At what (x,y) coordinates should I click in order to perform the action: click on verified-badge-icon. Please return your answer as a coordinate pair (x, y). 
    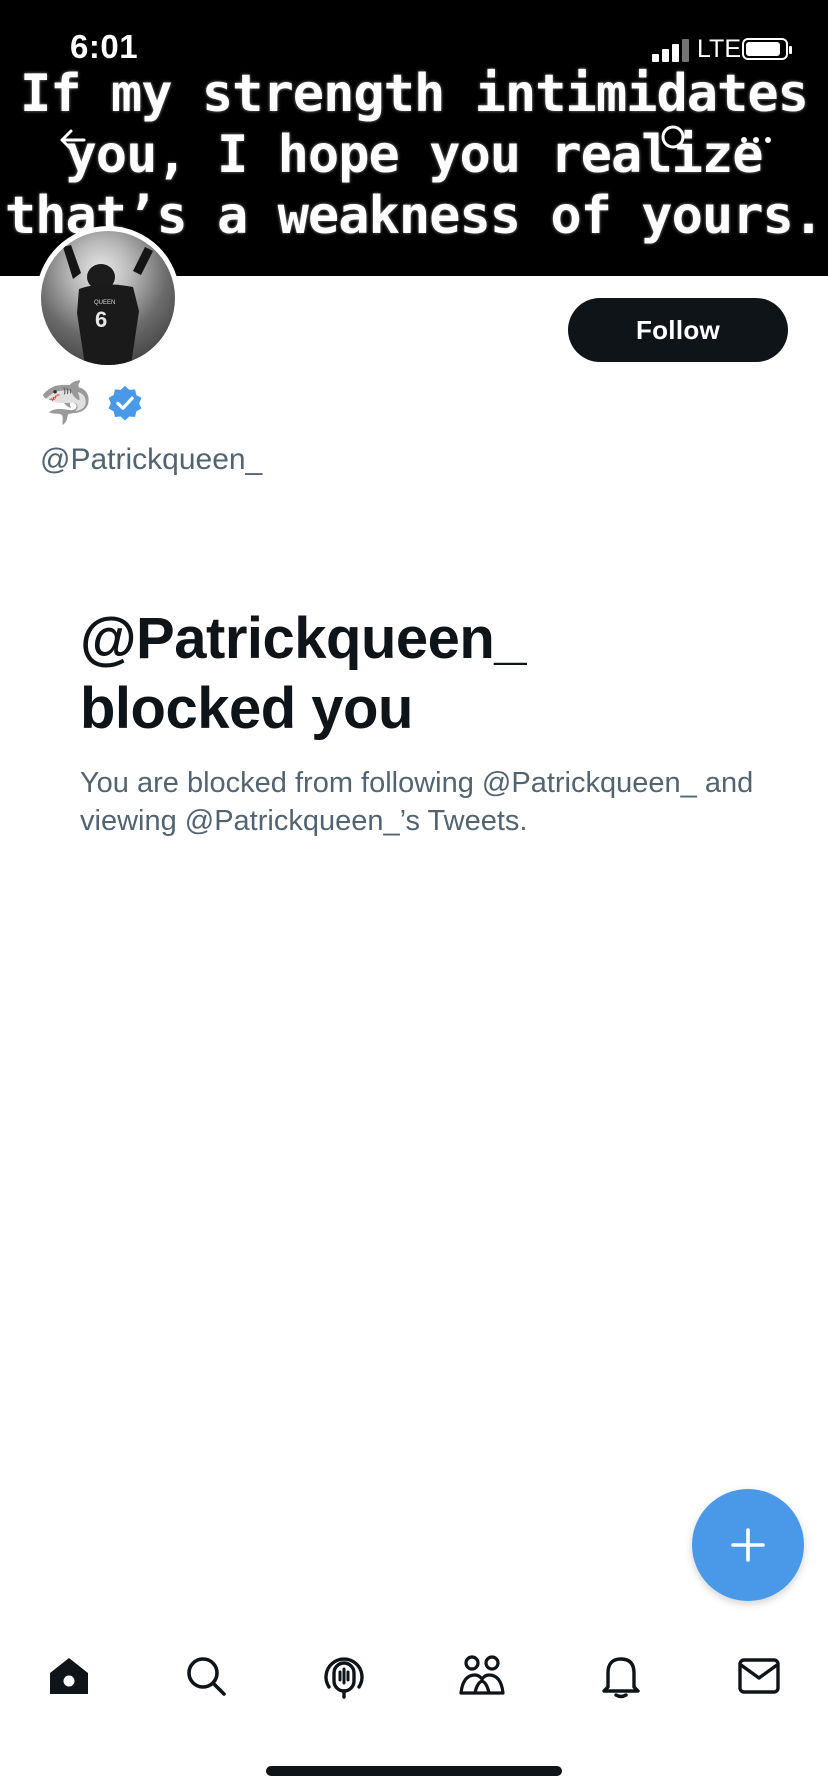
    Looking at the image, I should click on (125, 403).